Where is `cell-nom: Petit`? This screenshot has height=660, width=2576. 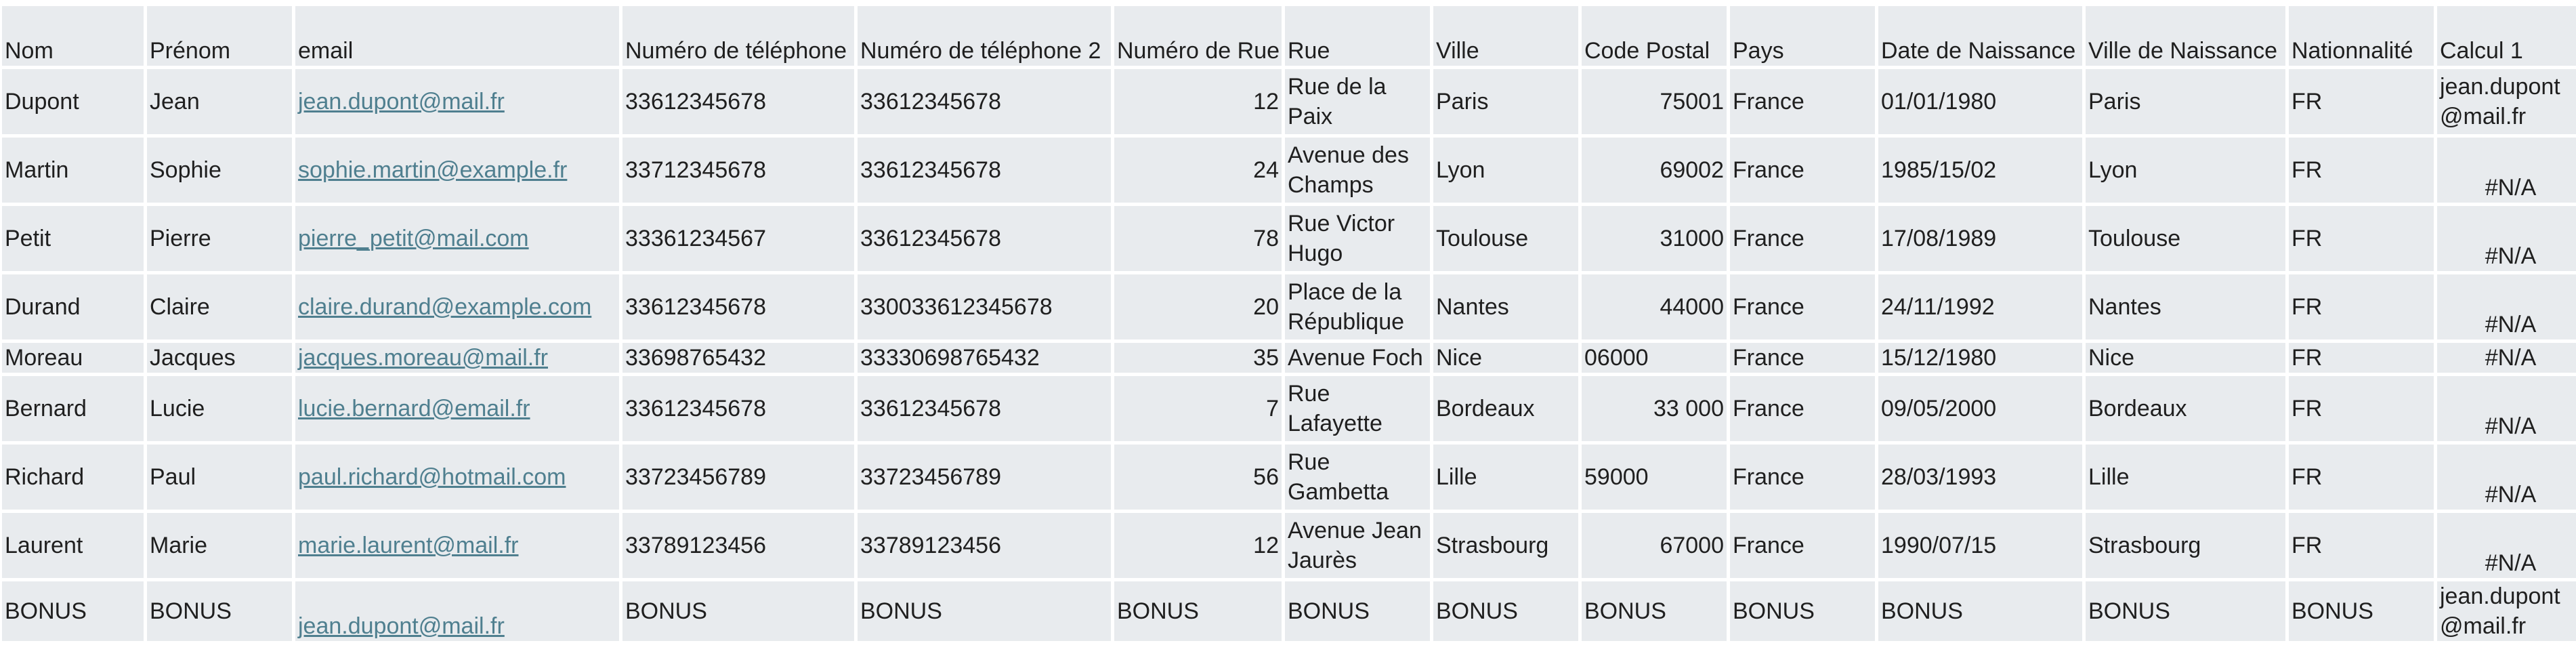 cell-nom: Petit is located at coordinates (73, 239).